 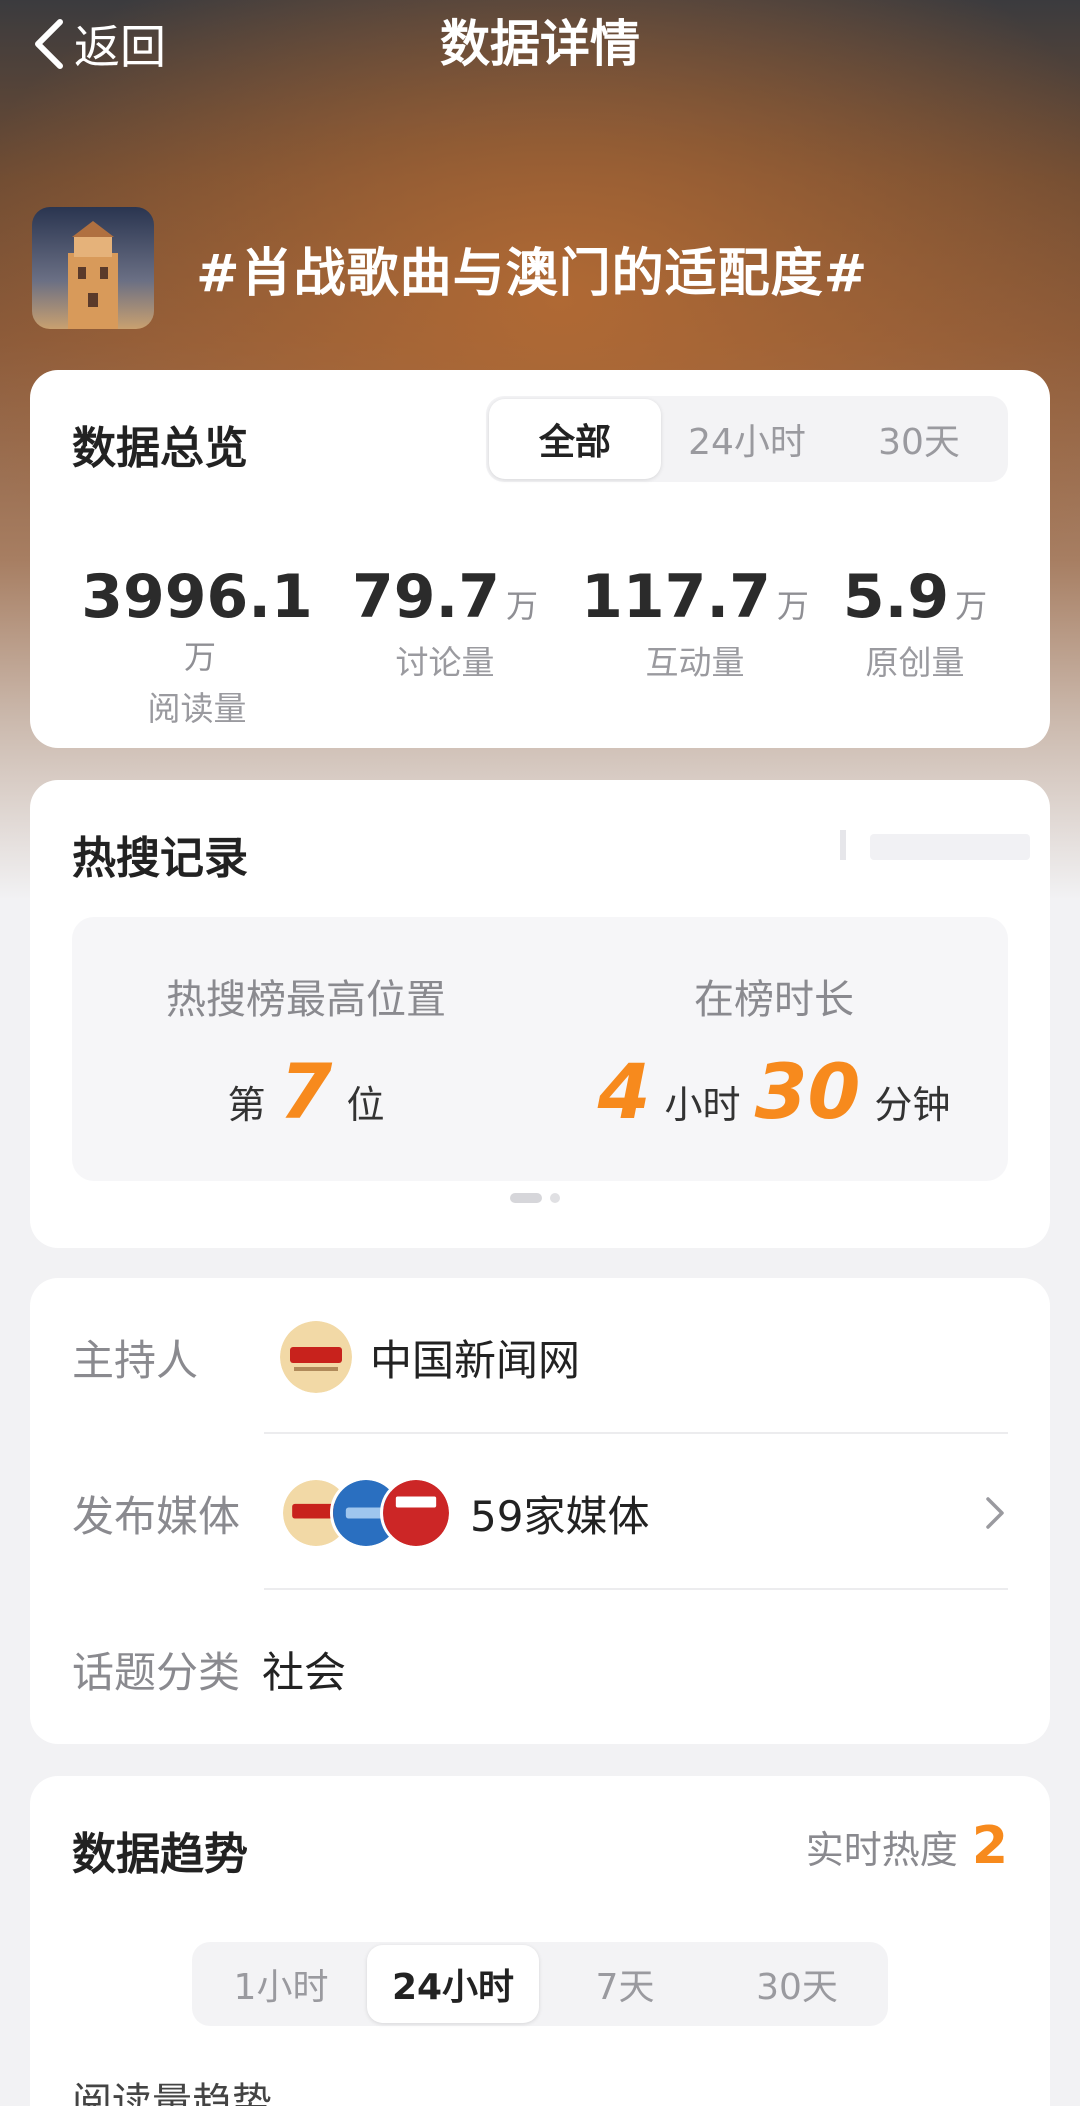 I want to click on carousel-dot-active, so click(x=526, y=1198).